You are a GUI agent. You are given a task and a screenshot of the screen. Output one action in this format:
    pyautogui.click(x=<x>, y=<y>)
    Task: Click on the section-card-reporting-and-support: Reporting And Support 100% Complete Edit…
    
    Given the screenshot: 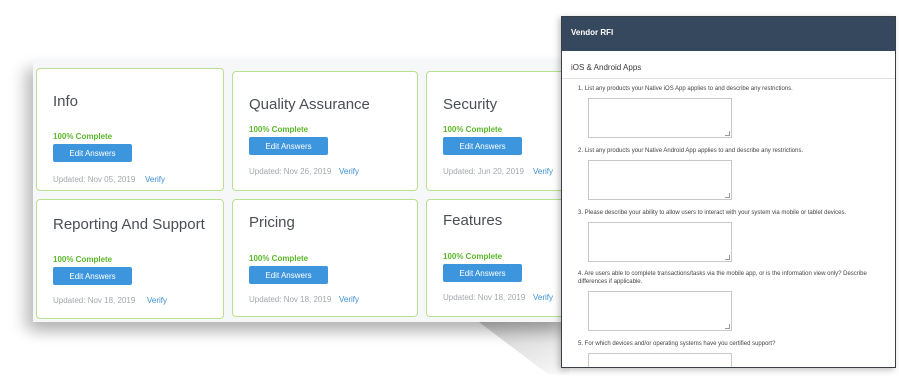 What is the action you would take?
    pyautogui.click(x=130, y=259)
    